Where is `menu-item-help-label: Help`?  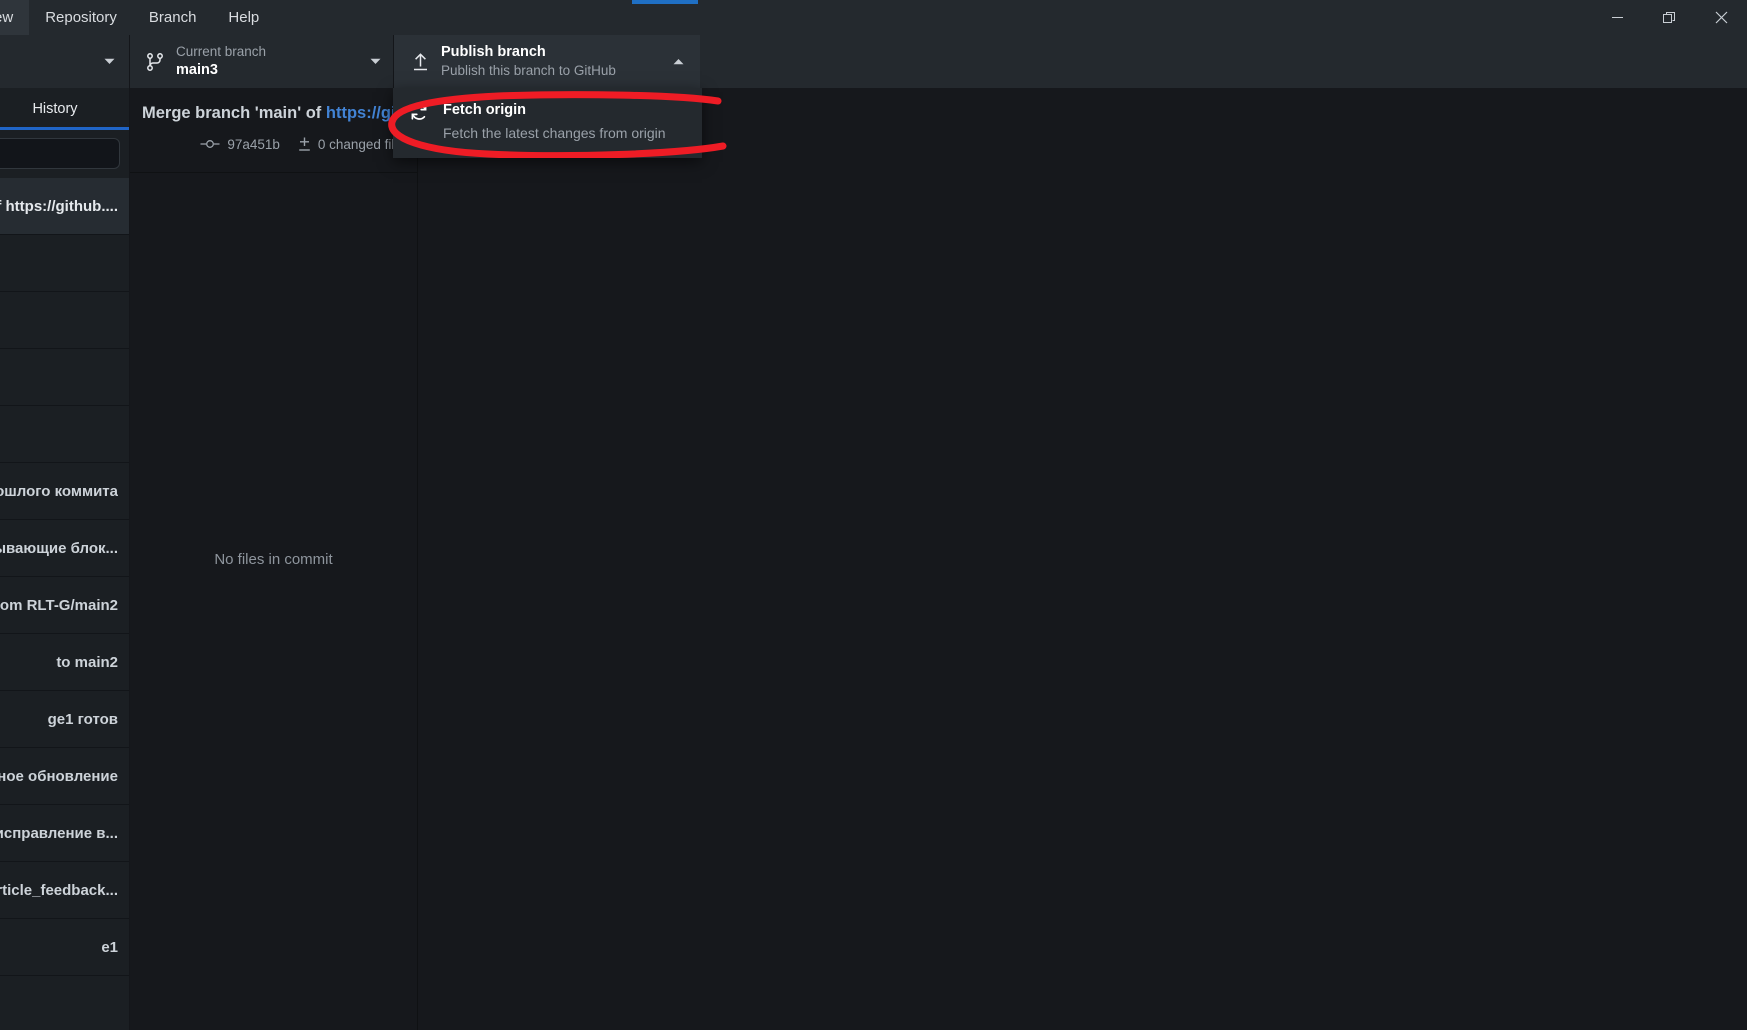
menu-item-help-label: Help is located at coordinates (244, 17).